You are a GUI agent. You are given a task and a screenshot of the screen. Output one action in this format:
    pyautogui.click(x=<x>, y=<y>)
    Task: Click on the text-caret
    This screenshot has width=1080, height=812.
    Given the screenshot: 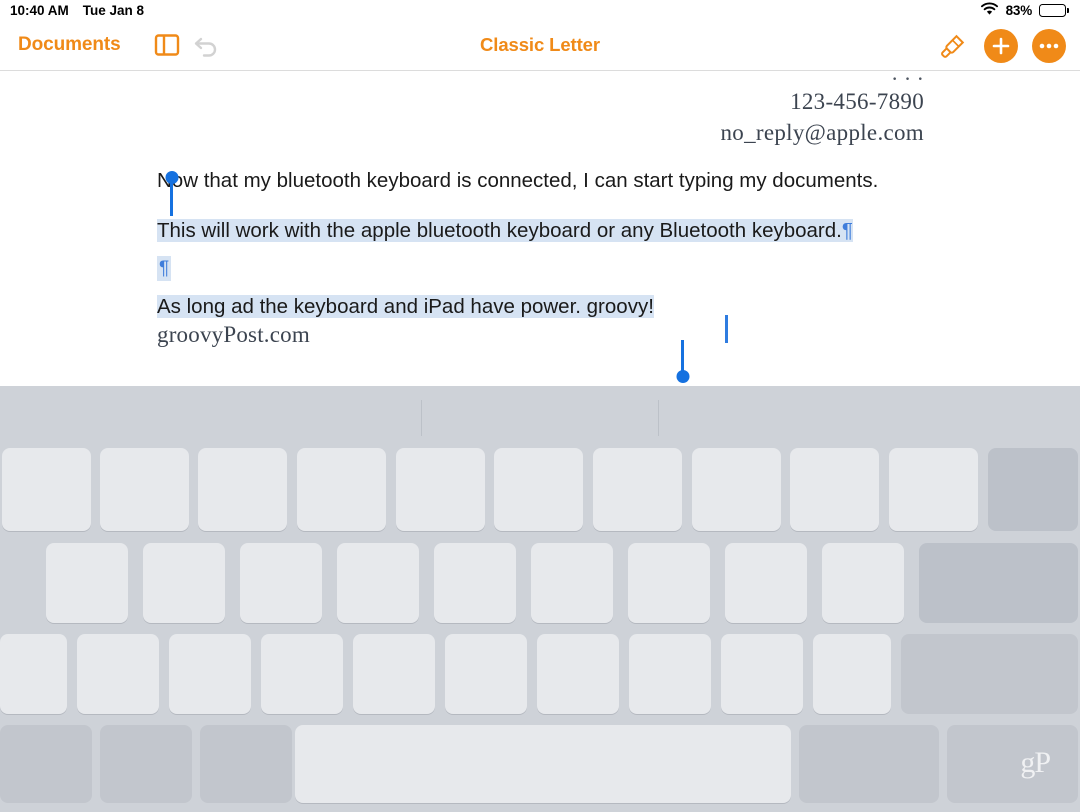 What is the action you would take?
    pyautogui.click(x=726, y=329)
    